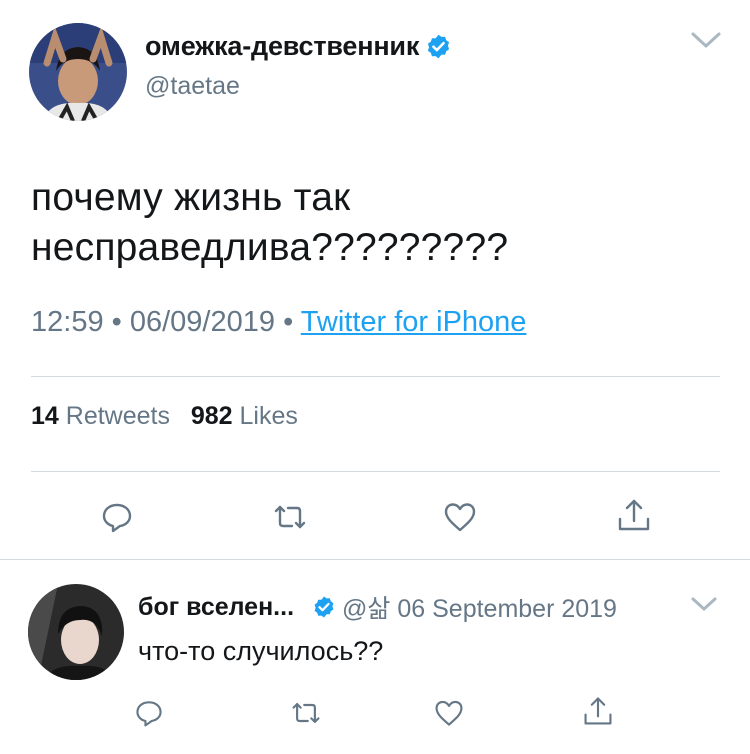 The width and height of the screenshot is (750, 754). I want to click on reply-header: бог вселен... @삶 06 September 2019, so click(377, 607).